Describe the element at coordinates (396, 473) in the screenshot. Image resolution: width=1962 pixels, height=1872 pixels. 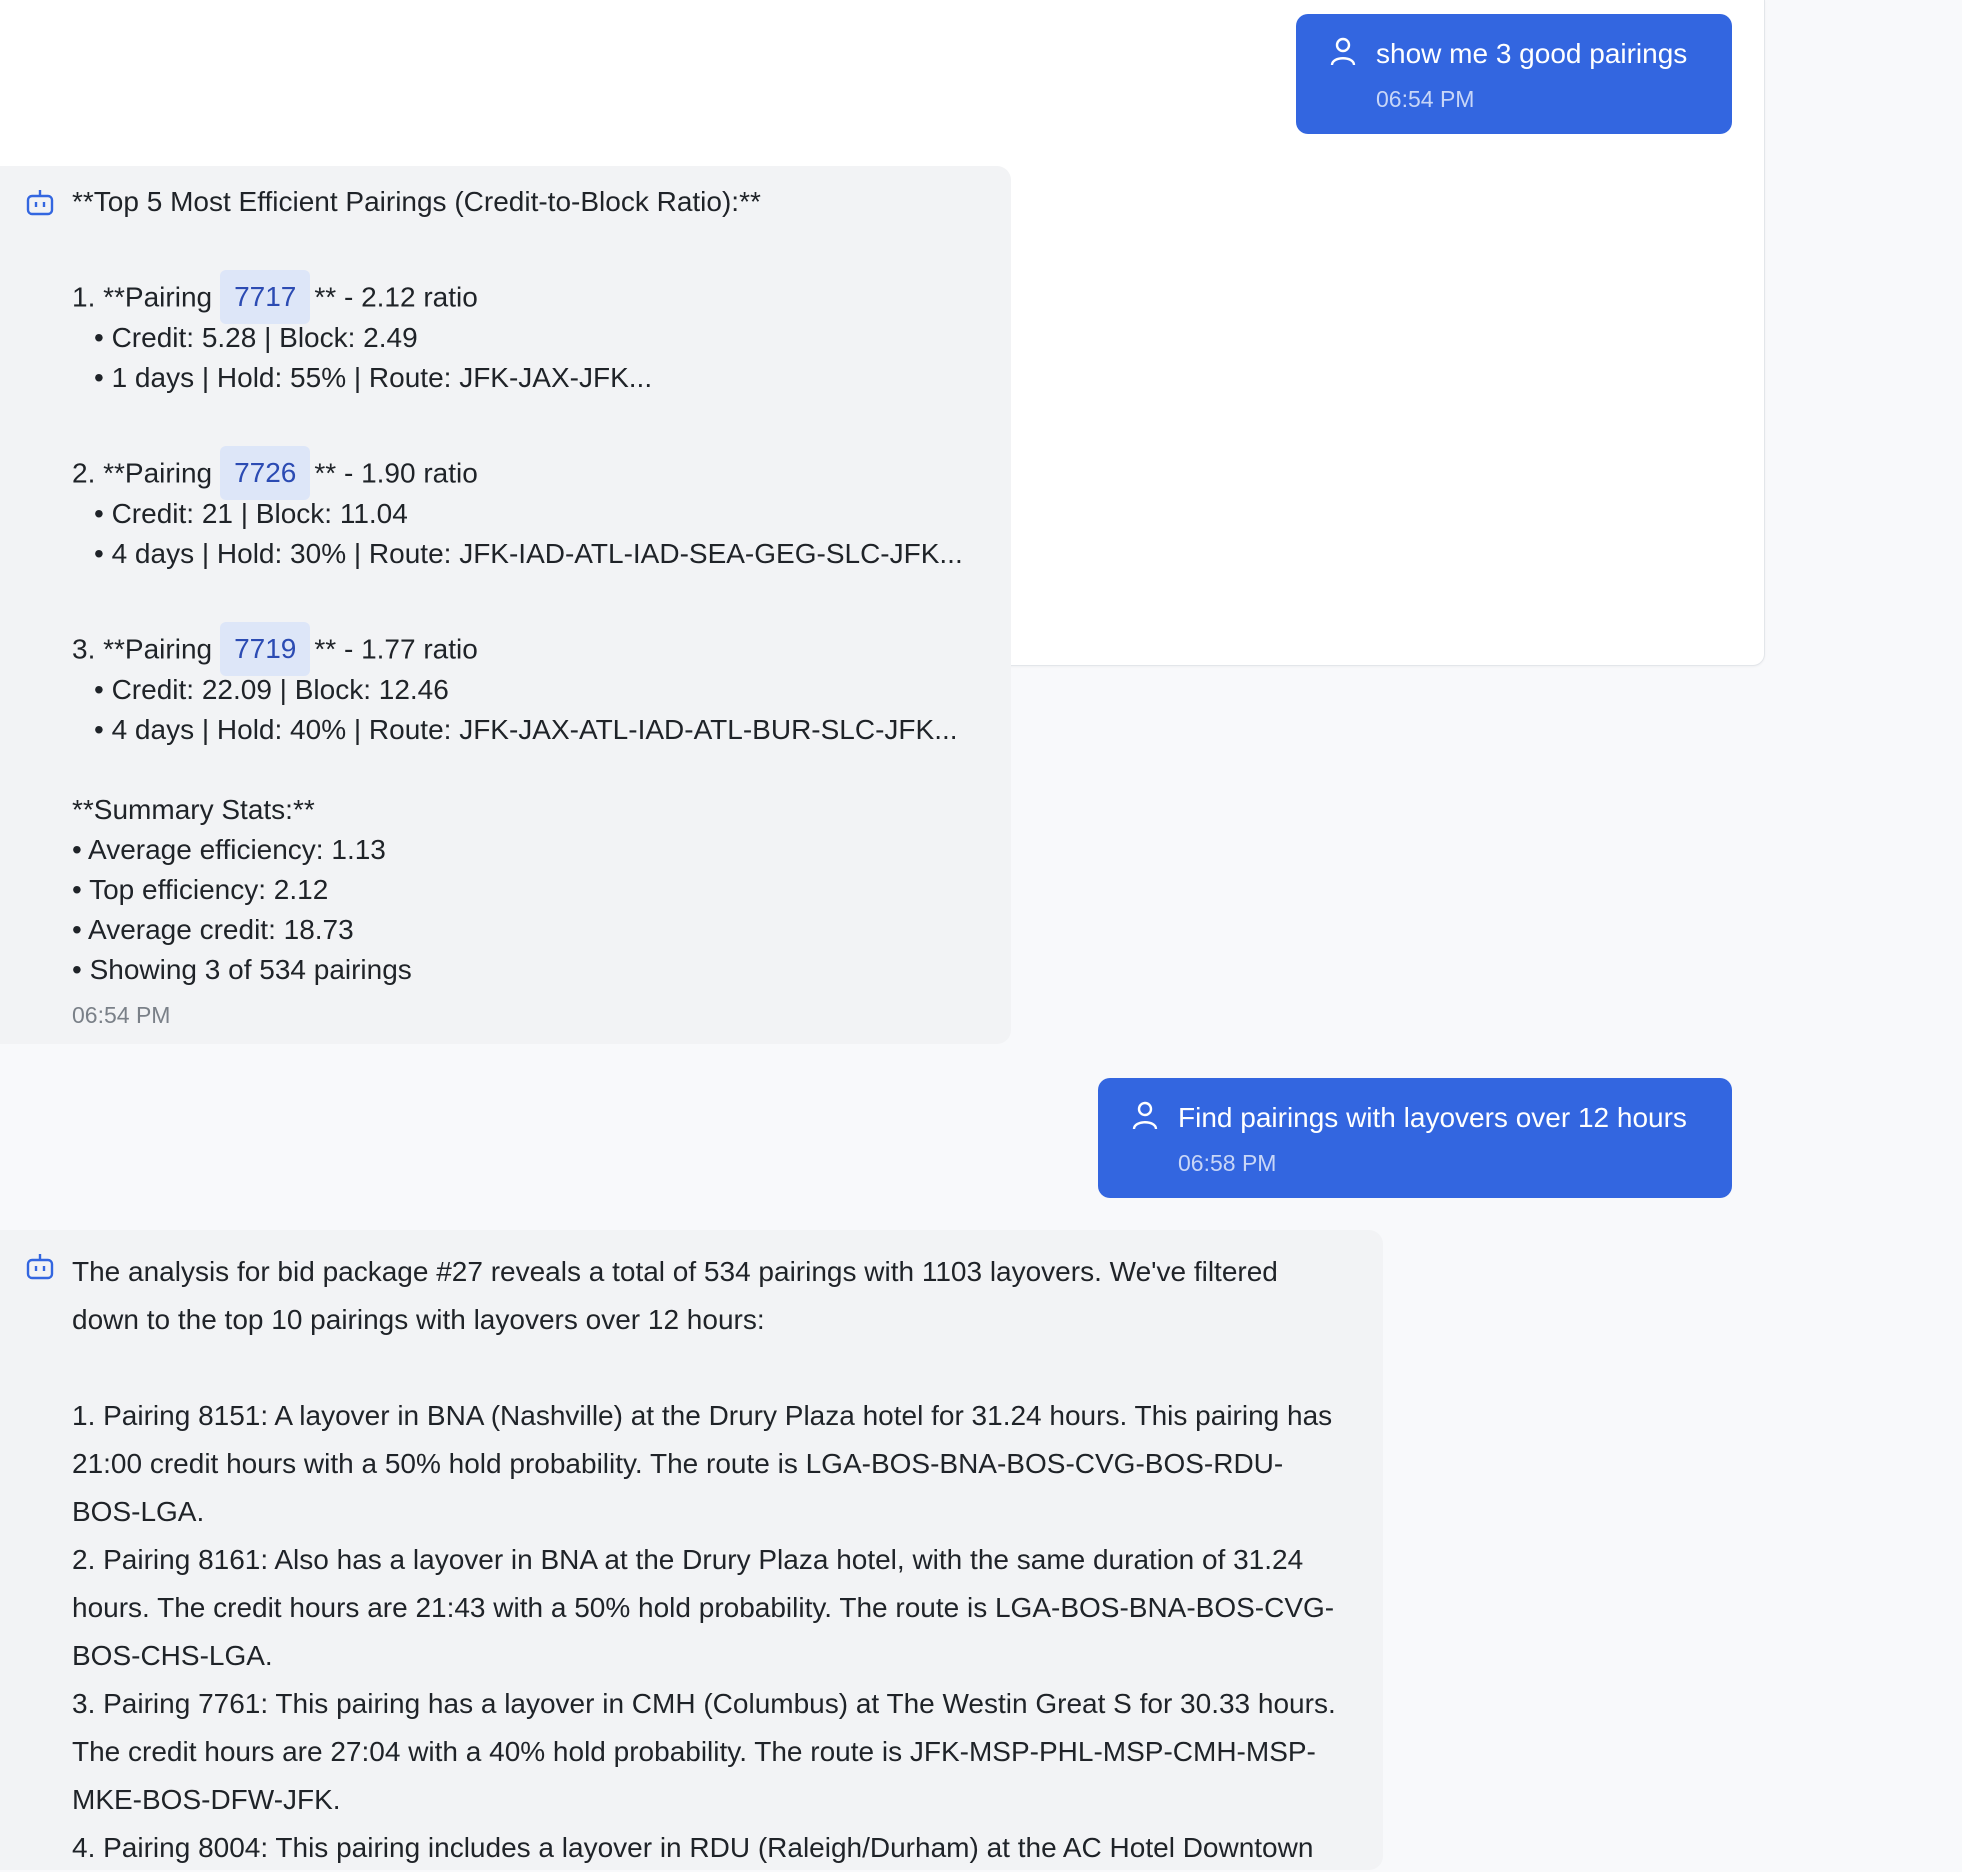
I see `pairing-suffix: ** - 1.90 ratio` at that location.